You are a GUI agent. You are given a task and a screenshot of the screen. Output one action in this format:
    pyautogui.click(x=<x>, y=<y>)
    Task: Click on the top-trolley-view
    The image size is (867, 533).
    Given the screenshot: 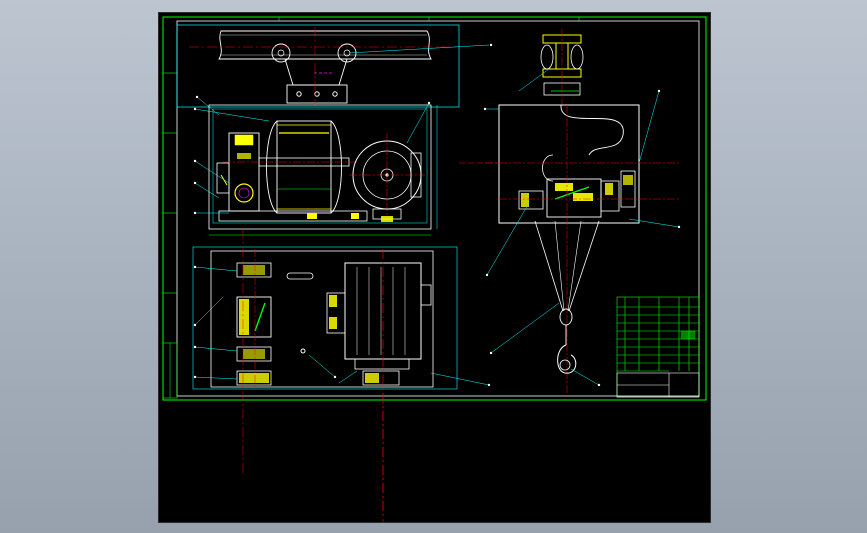 What is the action you would take?
    pyautogui.click(x=333, y=70)
    